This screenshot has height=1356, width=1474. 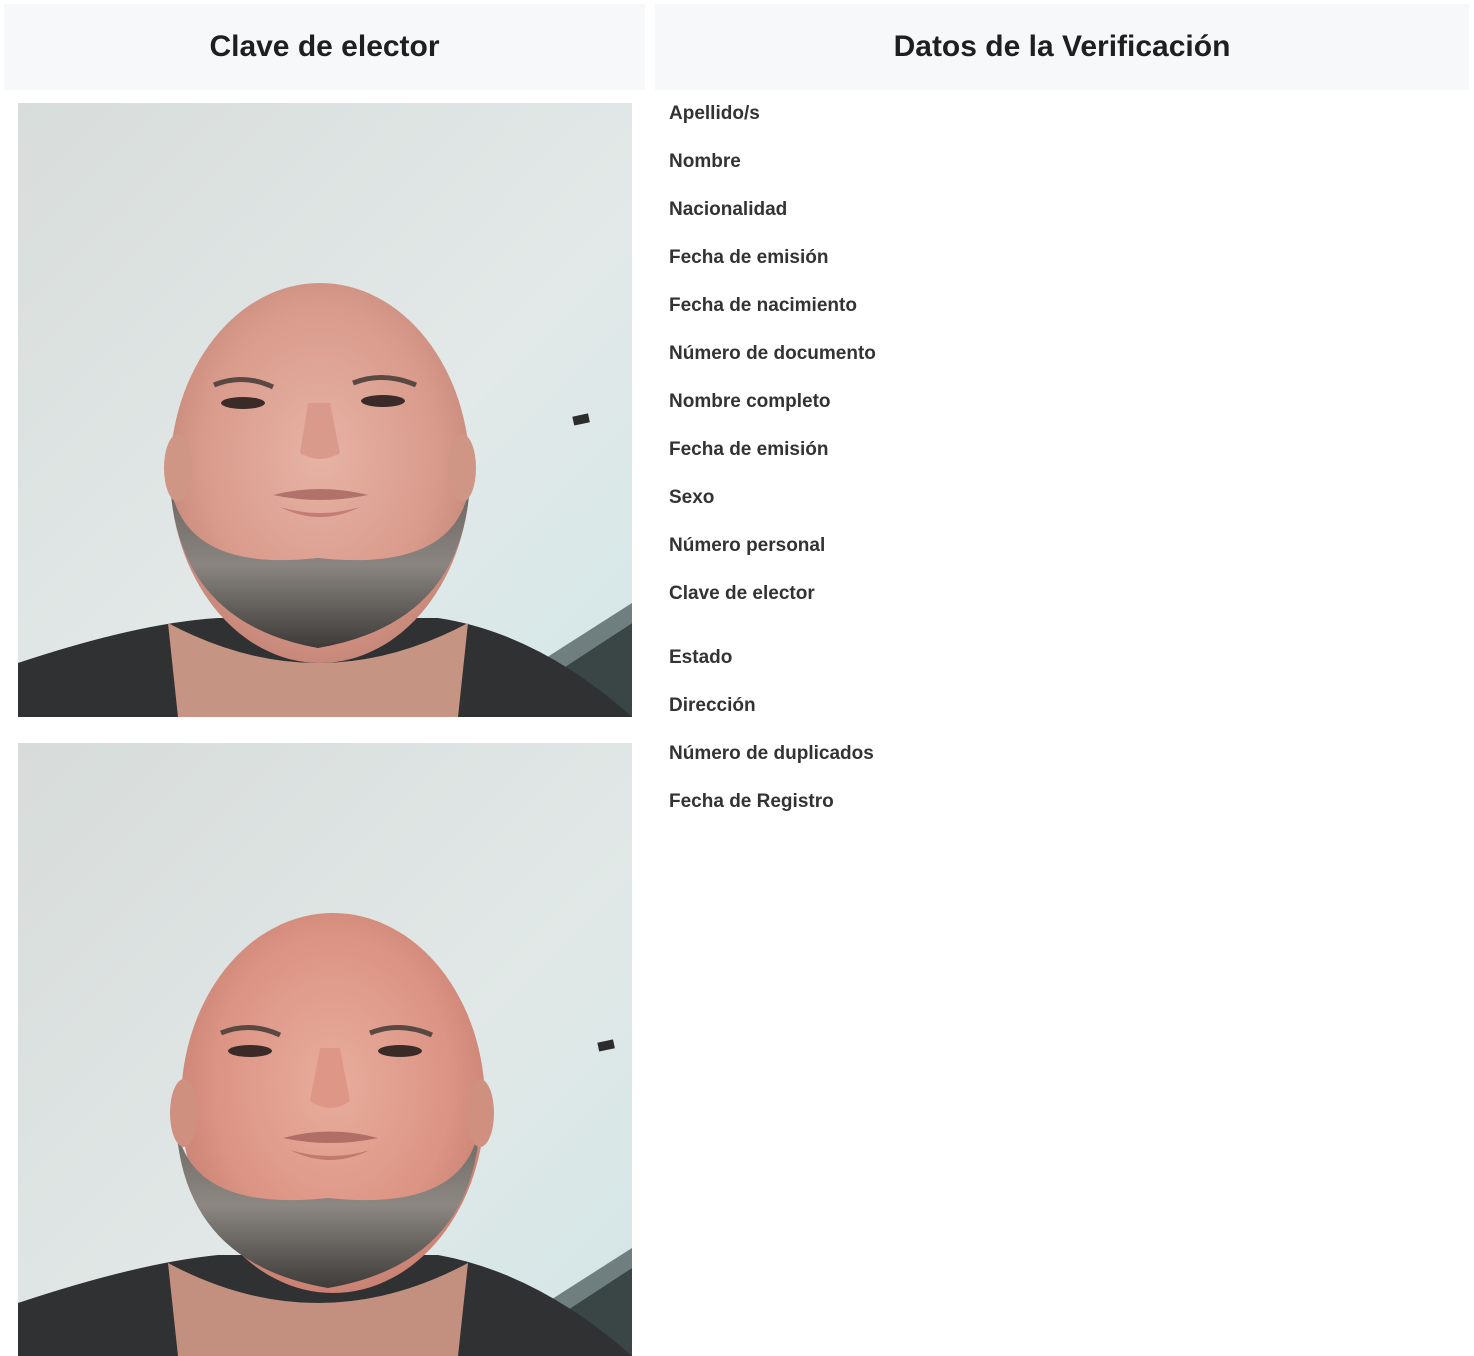 What do you see at coordinates (747, 545) in the screenshot?
I see `field-label-numero-personal: Número personal` at bounding box center [747, 545].